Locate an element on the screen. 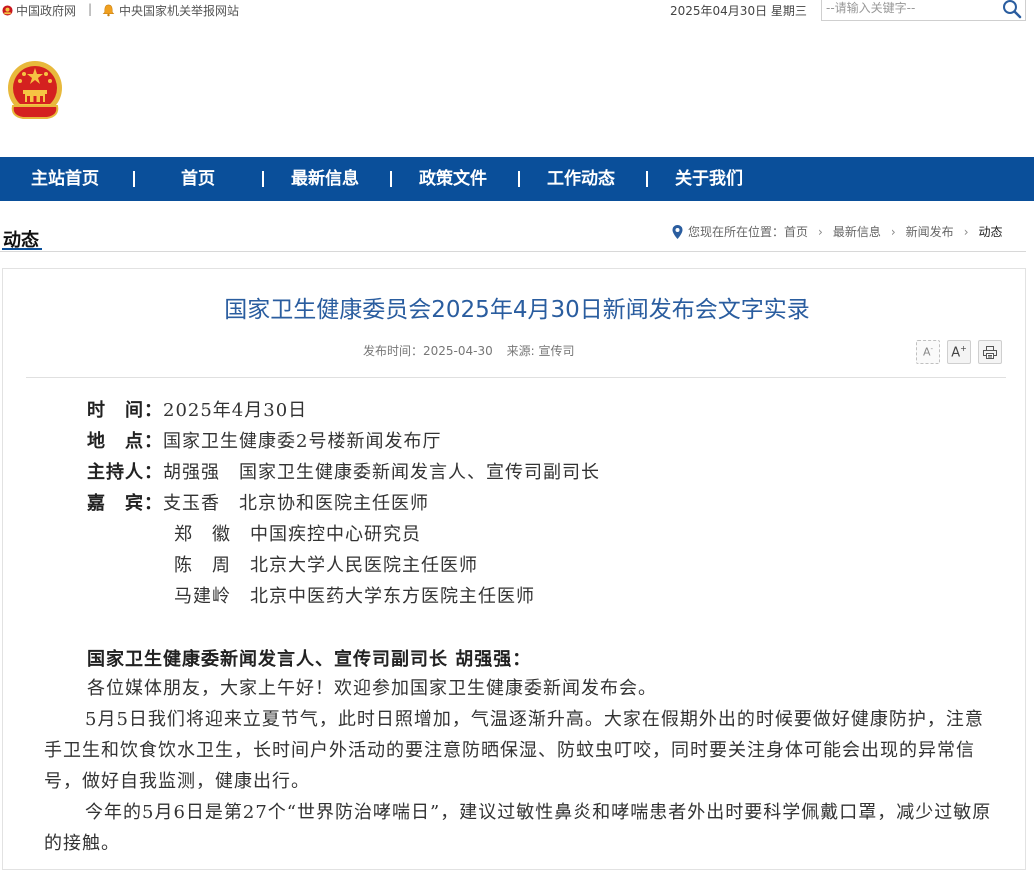 Image resolution: width=1034 pixels, height=870 pixels. font-decrease-button: A- is located at coordinates (928, 352).